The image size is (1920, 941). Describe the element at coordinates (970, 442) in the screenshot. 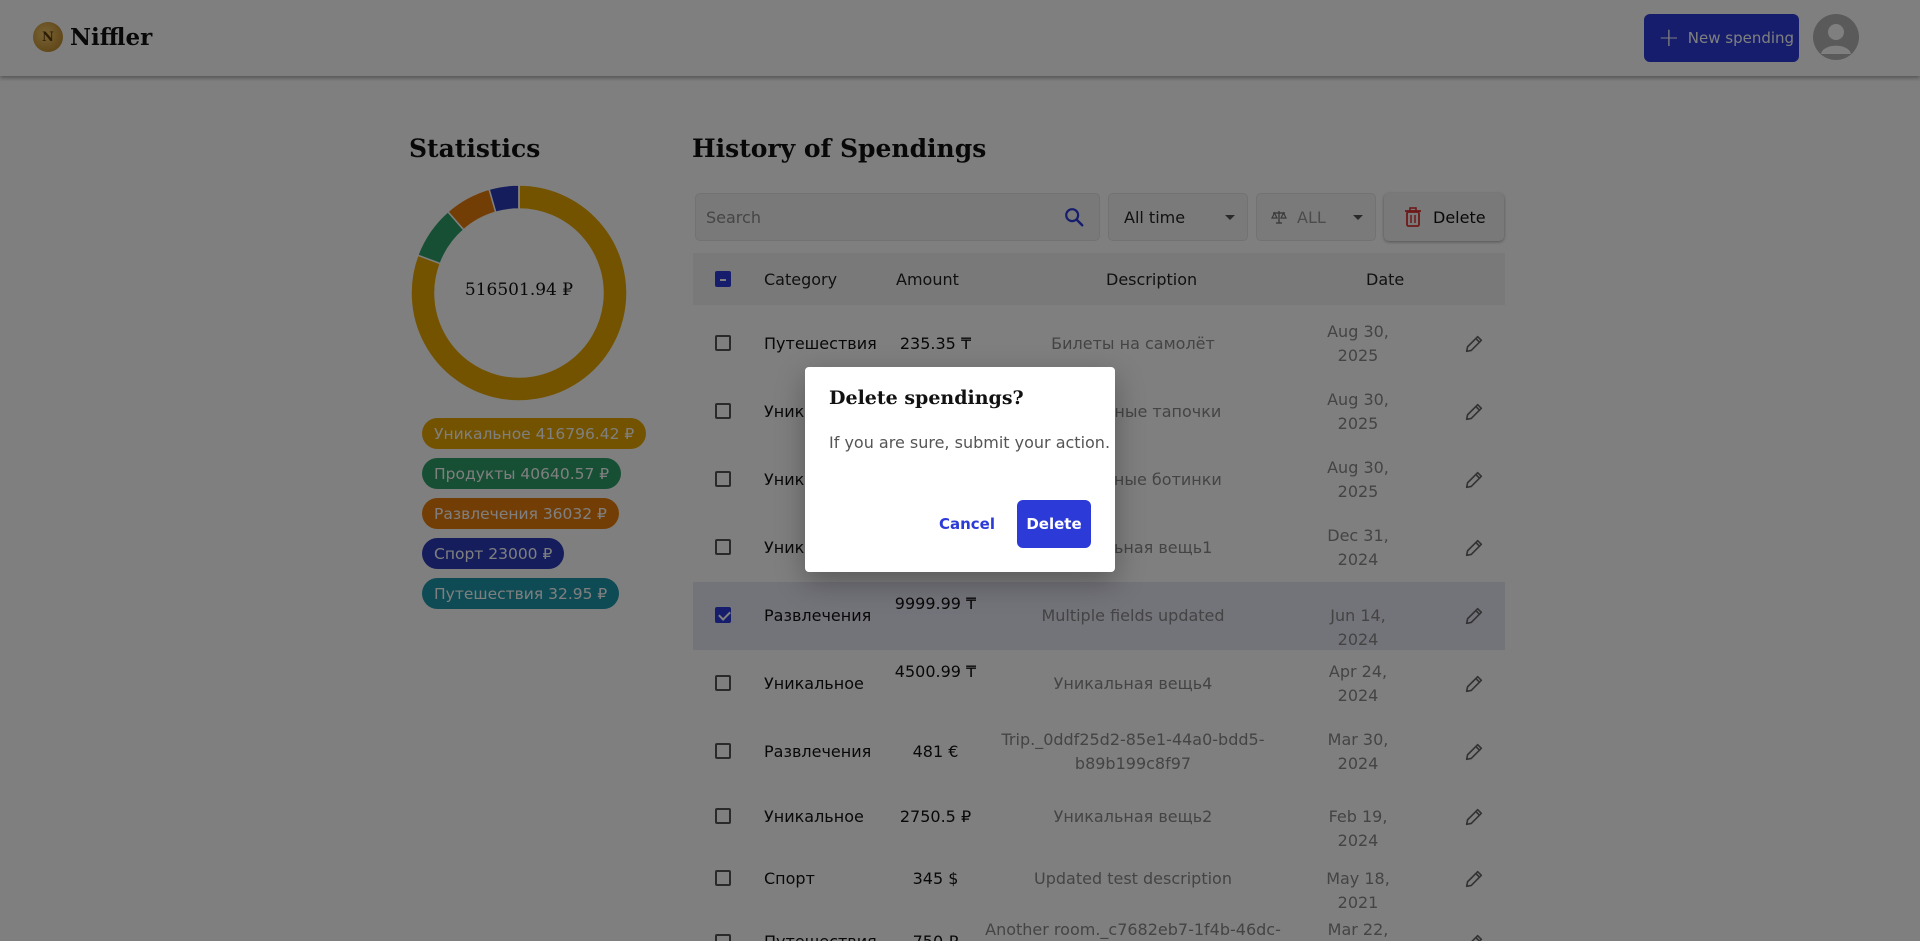

I see `dialog-text: If you are sure, submit your action.` at that location.